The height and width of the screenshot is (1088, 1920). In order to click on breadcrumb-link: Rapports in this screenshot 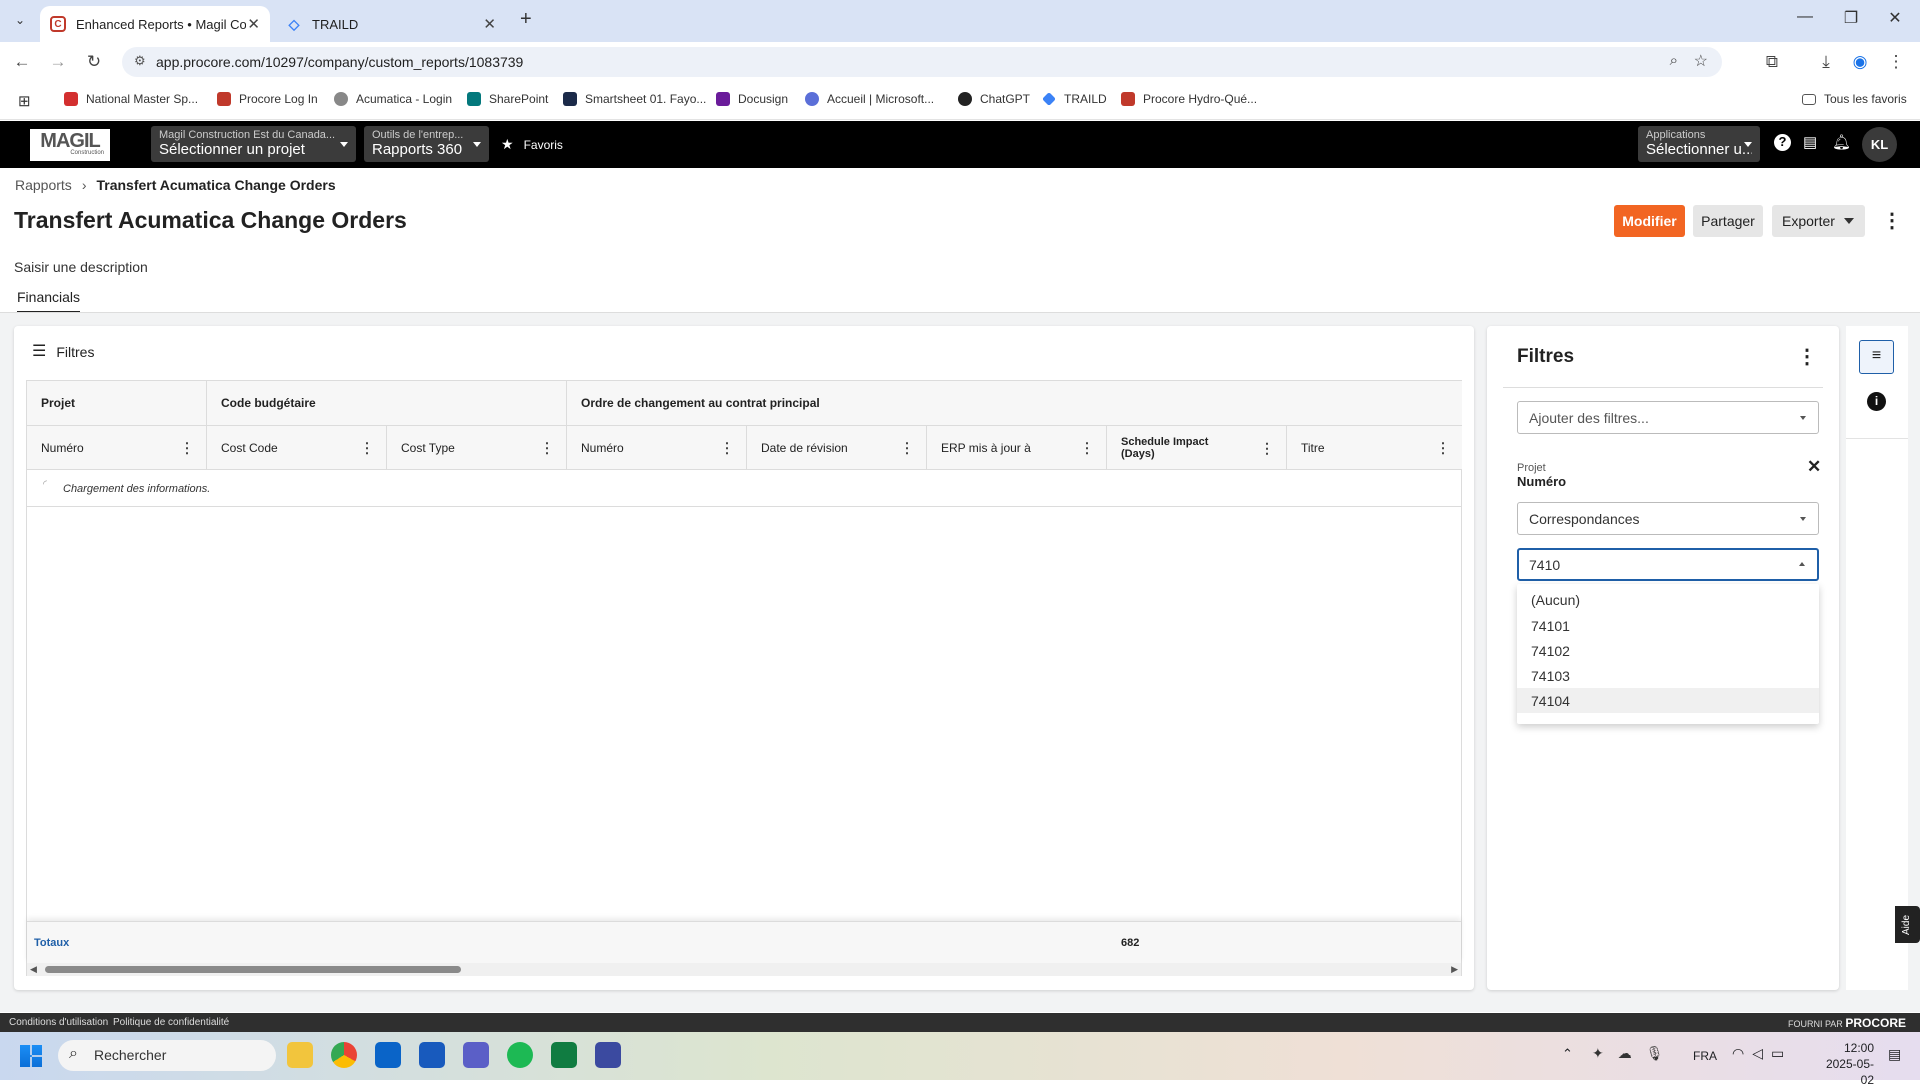, I will do `click(43, 185)`.